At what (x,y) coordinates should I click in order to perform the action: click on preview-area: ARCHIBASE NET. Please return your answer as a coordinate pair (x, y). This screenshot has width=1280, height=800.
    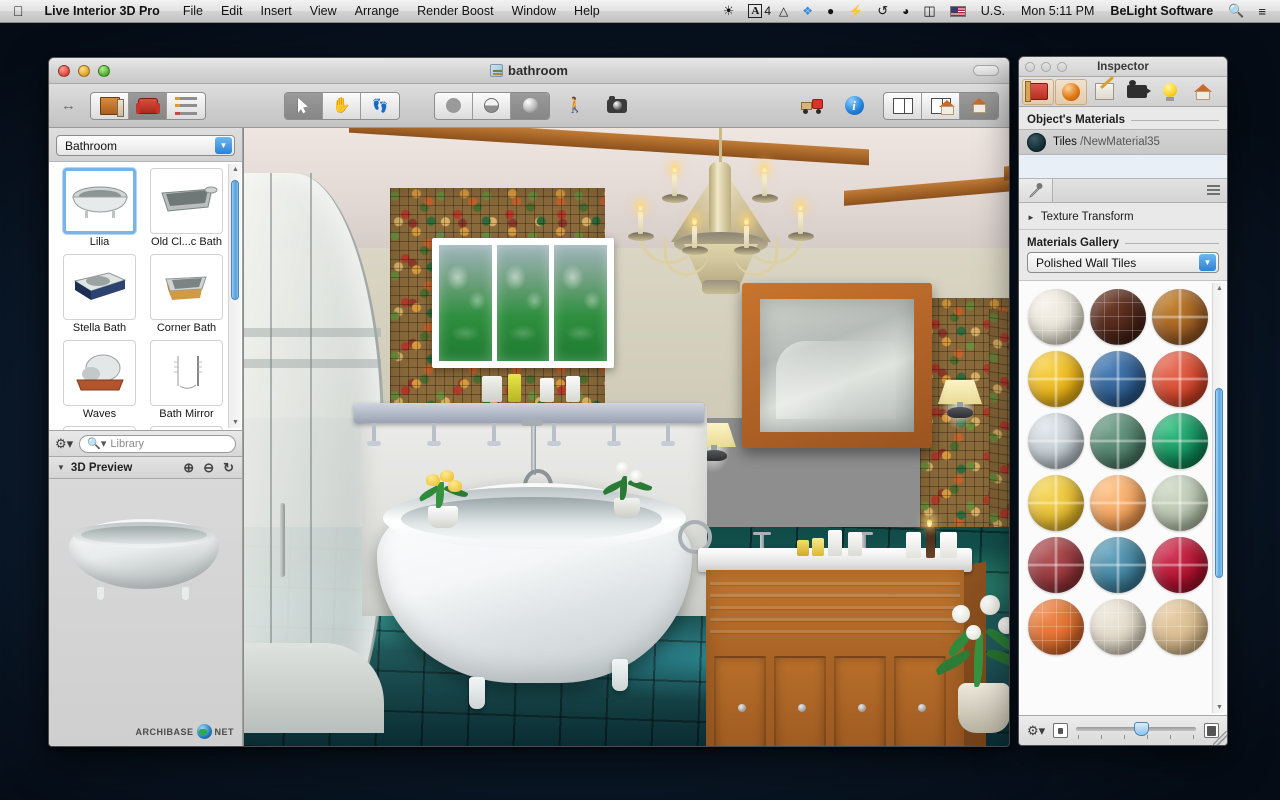
    Looking at the image, I should click on (145, 612).